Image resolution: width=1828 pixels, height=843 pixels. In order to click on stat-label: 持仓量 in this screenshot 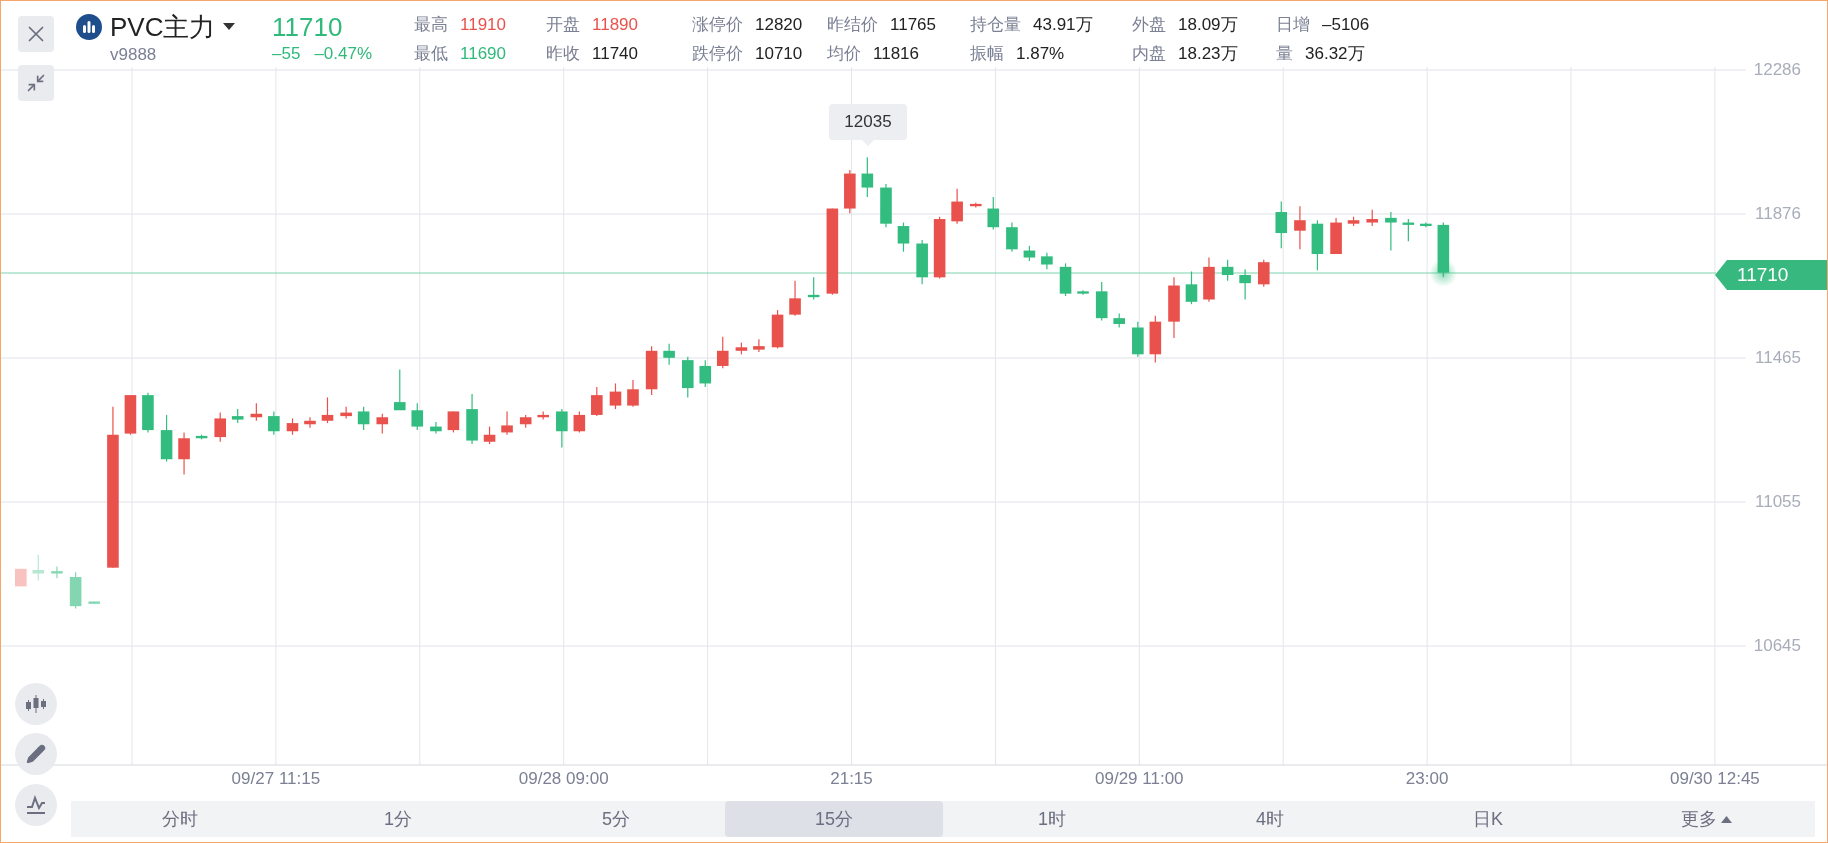, I will do `click(995, 25)`.